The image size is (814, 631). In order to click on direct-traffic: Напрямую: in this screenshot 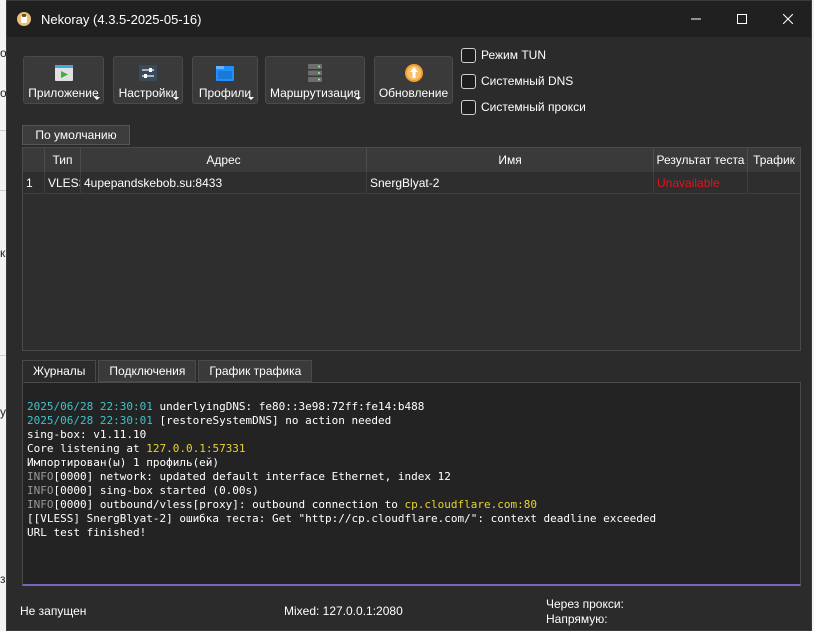, I will do `click(577, 619)`.